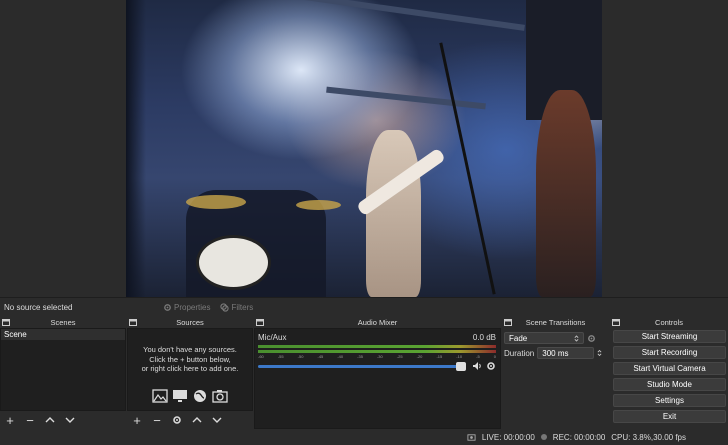  I want to click on add-source-button: +, so click(137, 420).